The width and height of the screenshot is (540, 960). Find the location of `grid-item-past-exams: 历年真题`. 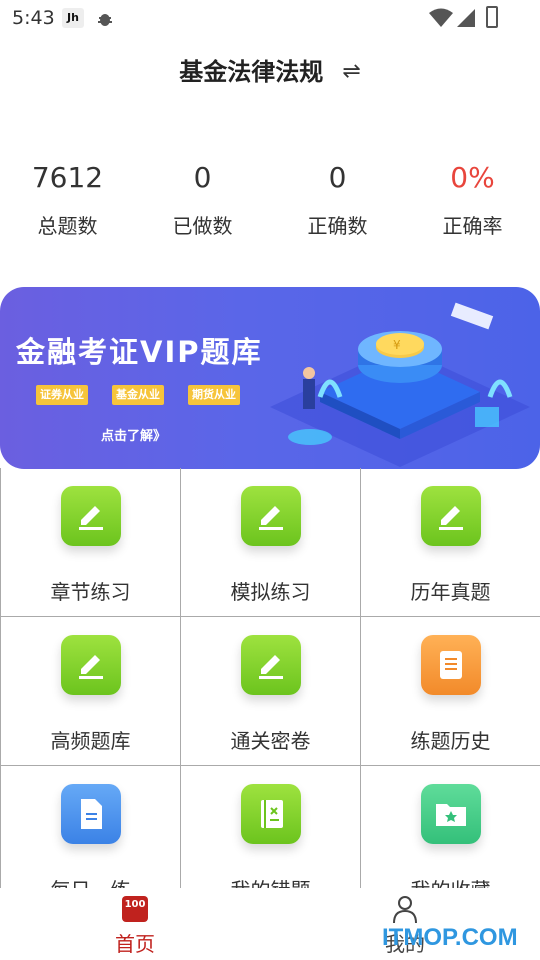

grid-item-past-exams: 历年真题 is located at coordinates (450, 542).